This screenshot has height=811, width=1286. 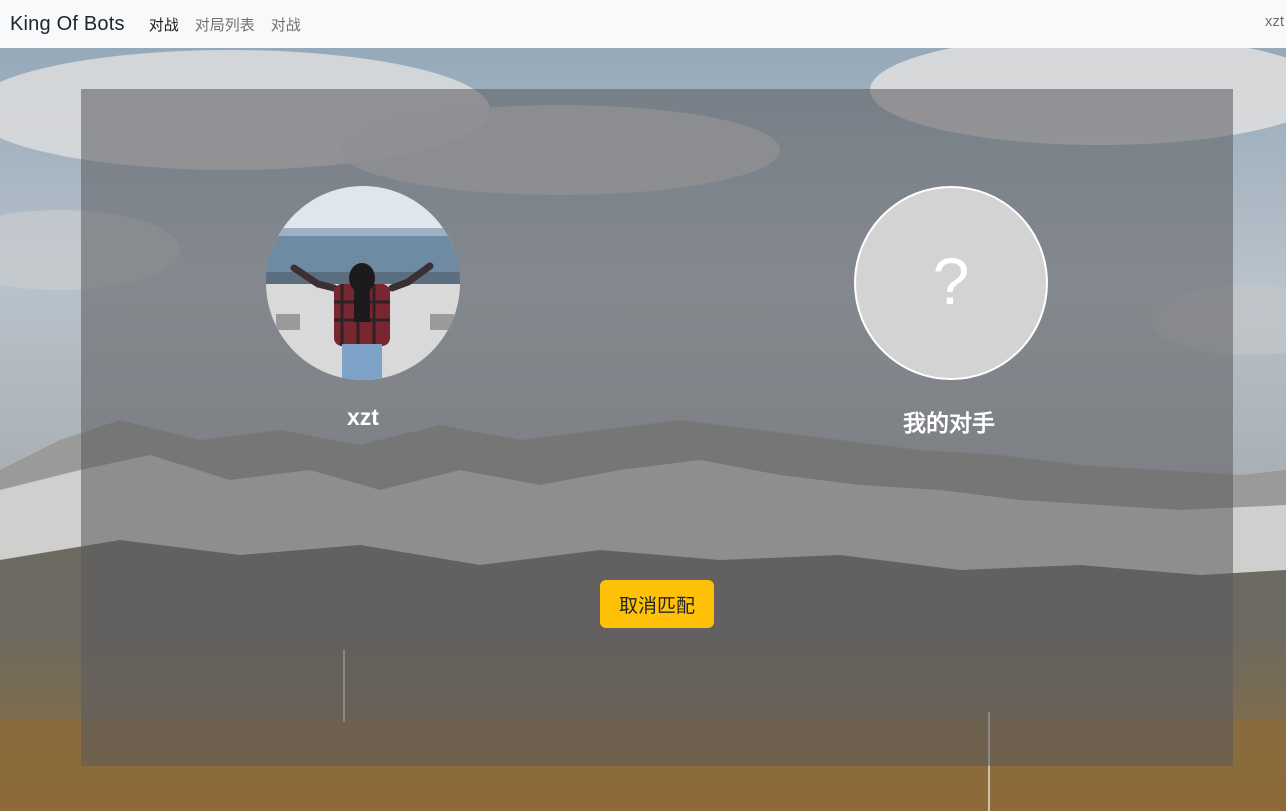 I want to click on self-player-name: xzt, so click(x=363, y=417).